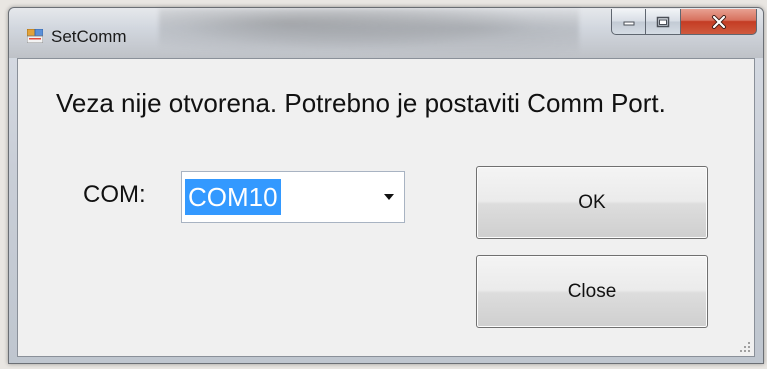  I want to click on com-port-selected-value: COM10, so click(233, 197).